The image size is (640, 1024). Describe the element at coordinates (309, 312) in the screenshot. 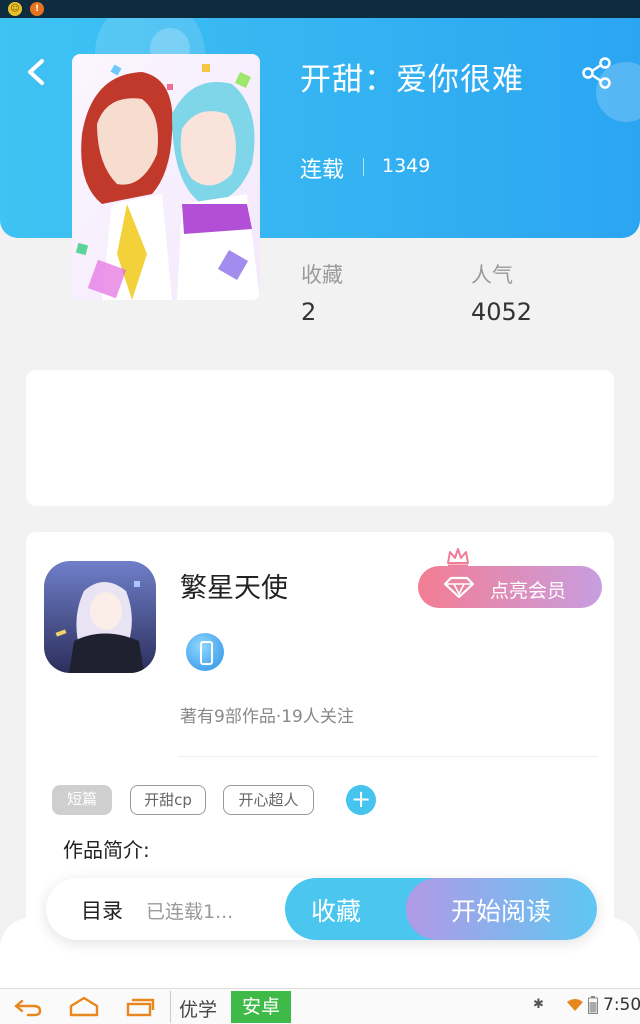

I see `favorites-value: 2` at that location.